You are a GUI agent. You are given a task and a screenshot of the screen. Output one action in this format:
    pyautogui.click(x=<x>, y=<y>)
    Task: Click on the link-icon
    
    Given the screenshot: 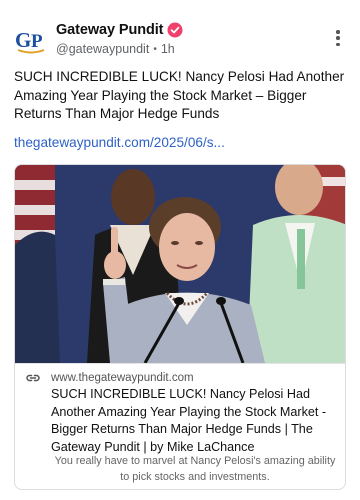 What is the action you would take?
    pyautogui.click(x=33, y=378)
    